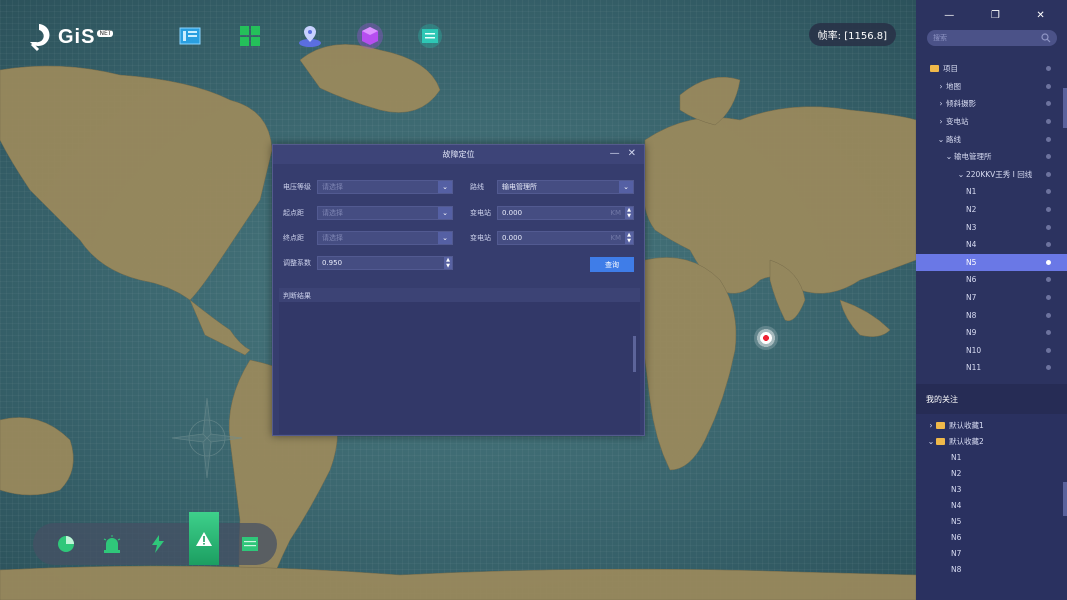 Image resolution: width=1067 pixels, height=600 pixels. What do you see at coordinates (615, 153) in the screenshot?
I see `minimize-button: —` at bounding box center [615, 153].